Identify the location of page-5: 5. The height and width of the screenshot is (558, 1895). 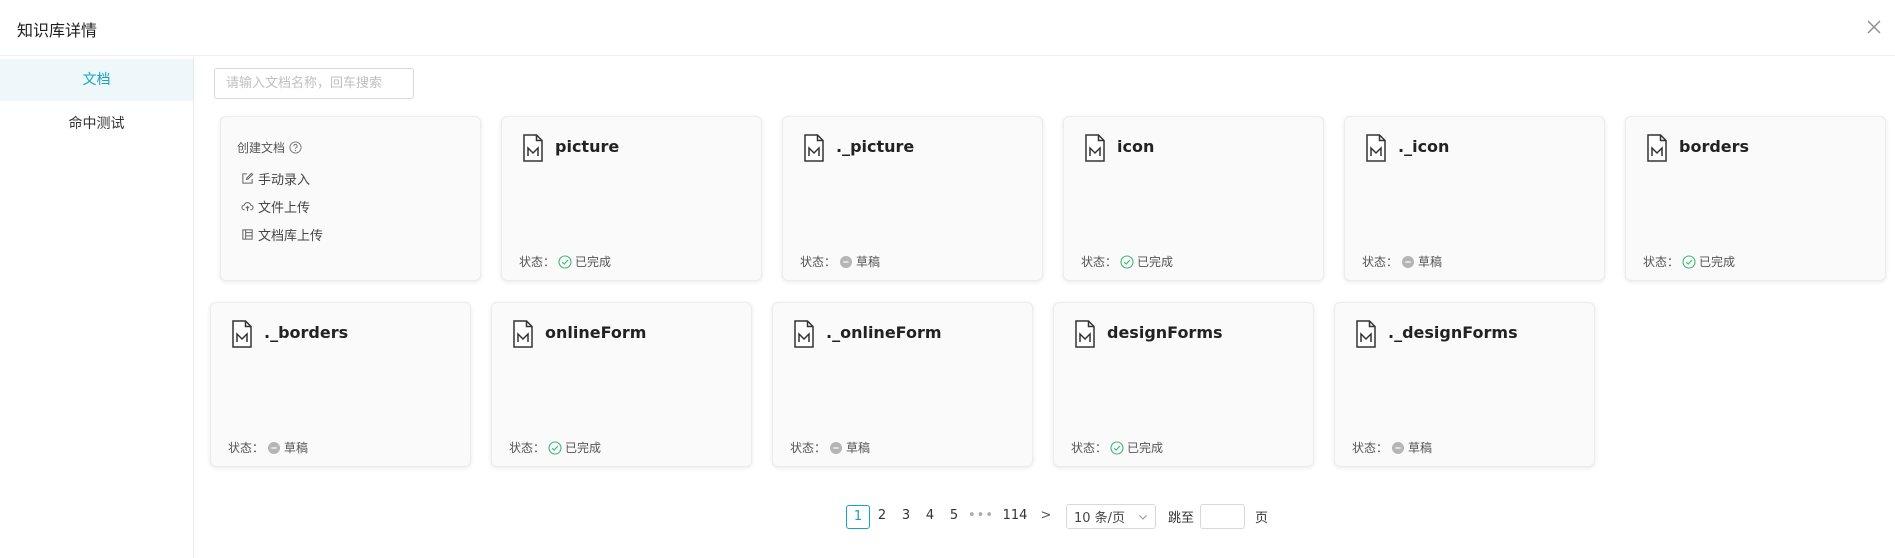
(954, 517).